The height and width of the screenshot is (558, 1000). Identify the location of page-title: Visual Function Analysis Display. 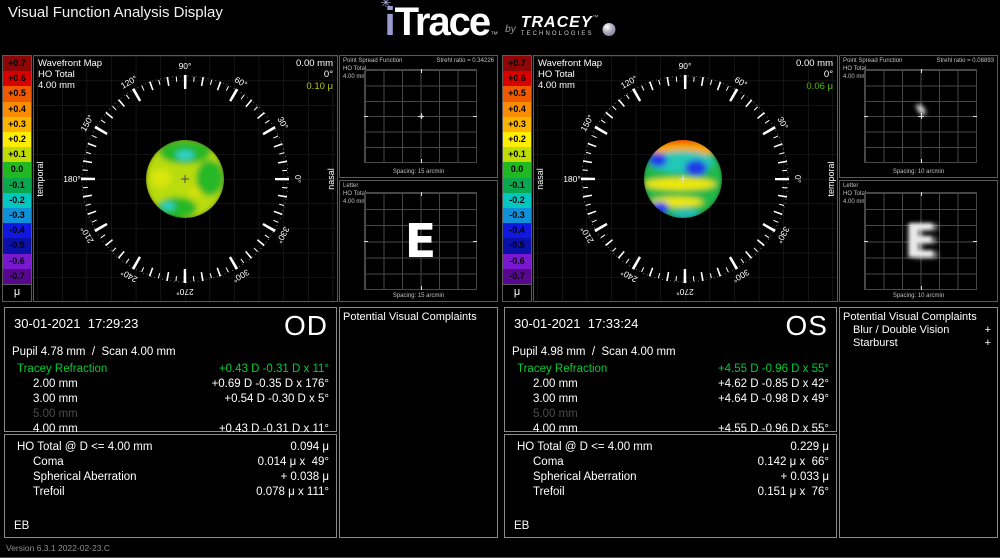
(115, 12).